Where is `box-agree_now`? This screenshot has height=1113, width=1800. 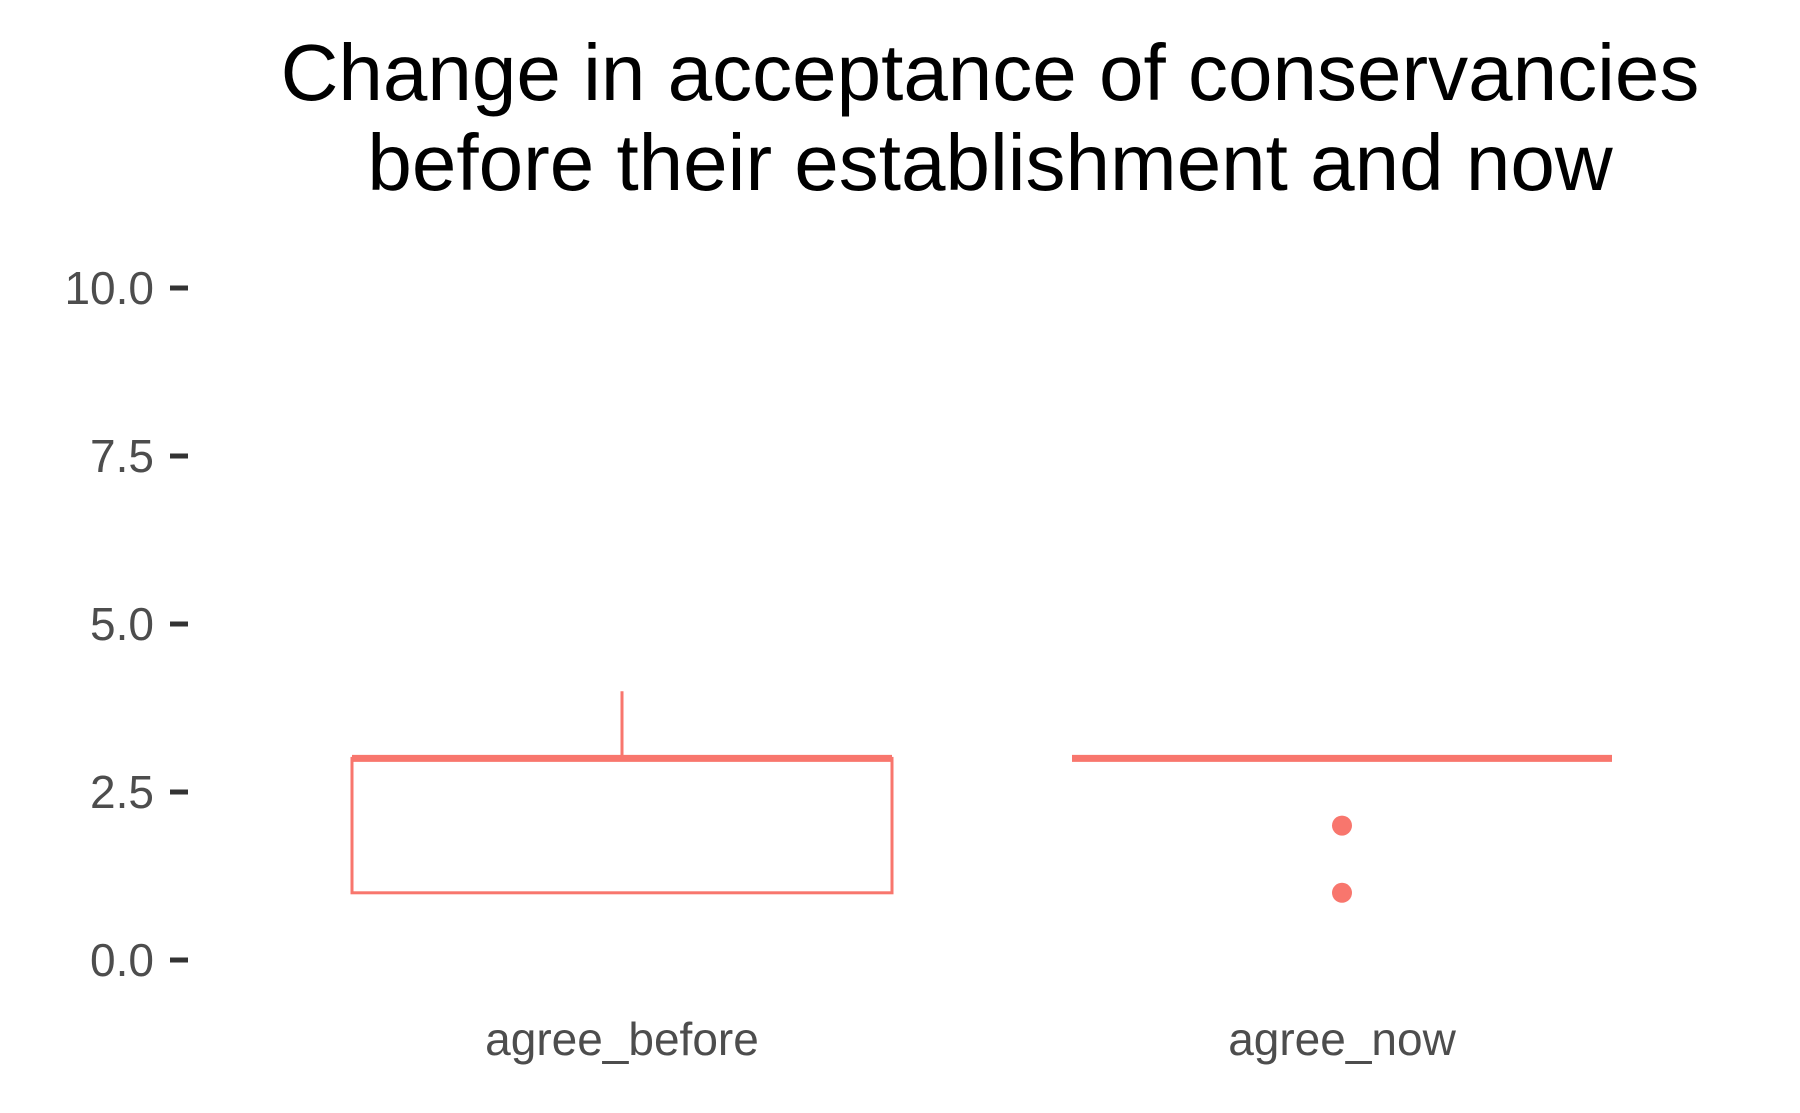
box-agree_now is located at coordinates (1342, 828).